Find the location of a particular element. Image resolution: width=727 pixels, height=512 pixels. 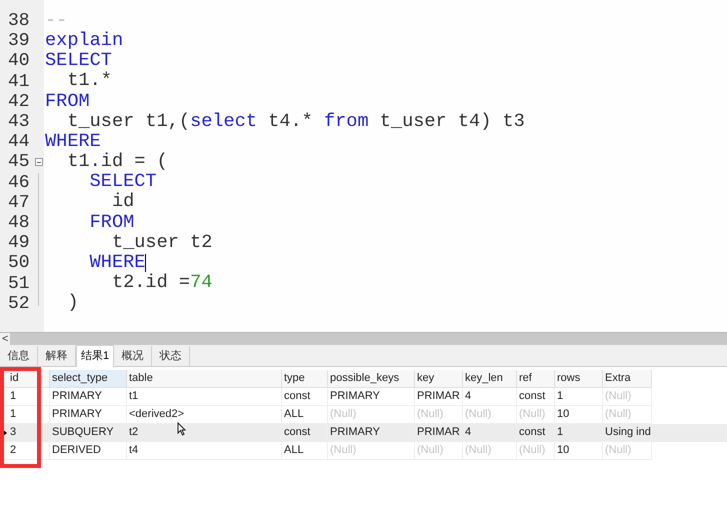

table-cell: ALL is located at coordinates (305, 451).